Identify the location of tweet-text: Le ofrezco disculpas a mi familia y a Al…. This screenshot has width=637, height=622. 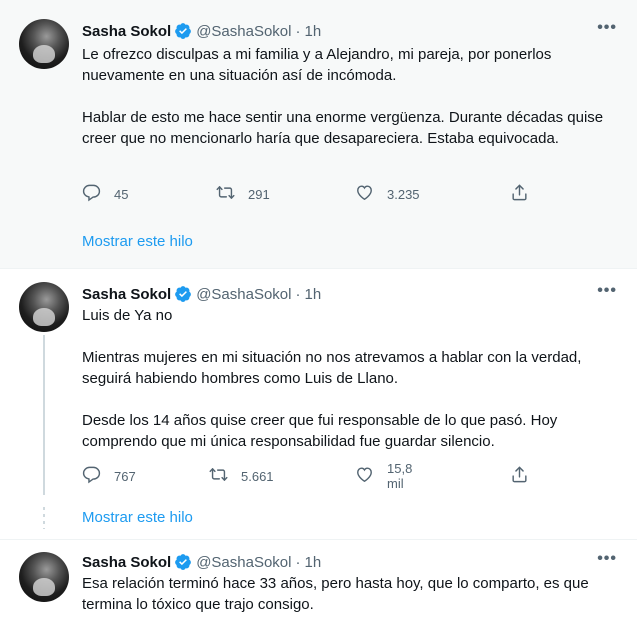
(344, 96).